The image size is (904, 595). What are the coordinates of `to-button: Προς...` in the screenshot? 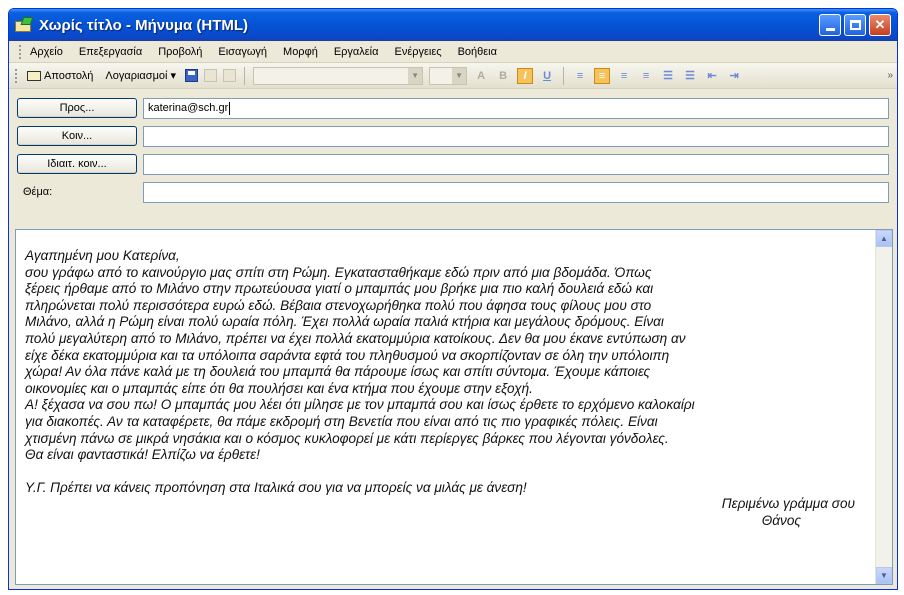 It's located at (77, 108).